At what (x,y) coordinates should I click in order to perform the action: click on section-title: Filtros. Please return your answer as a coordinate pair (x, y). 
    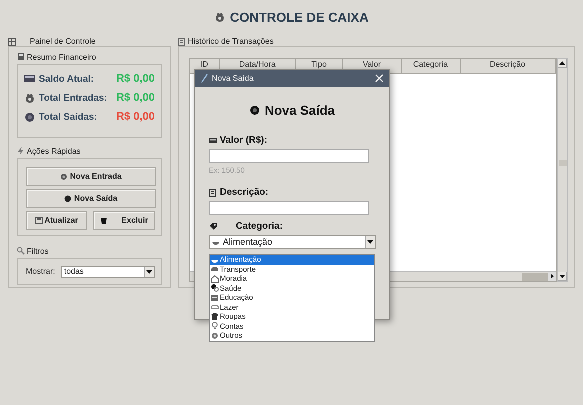
    Looking at the image, I should click on (38, 251).